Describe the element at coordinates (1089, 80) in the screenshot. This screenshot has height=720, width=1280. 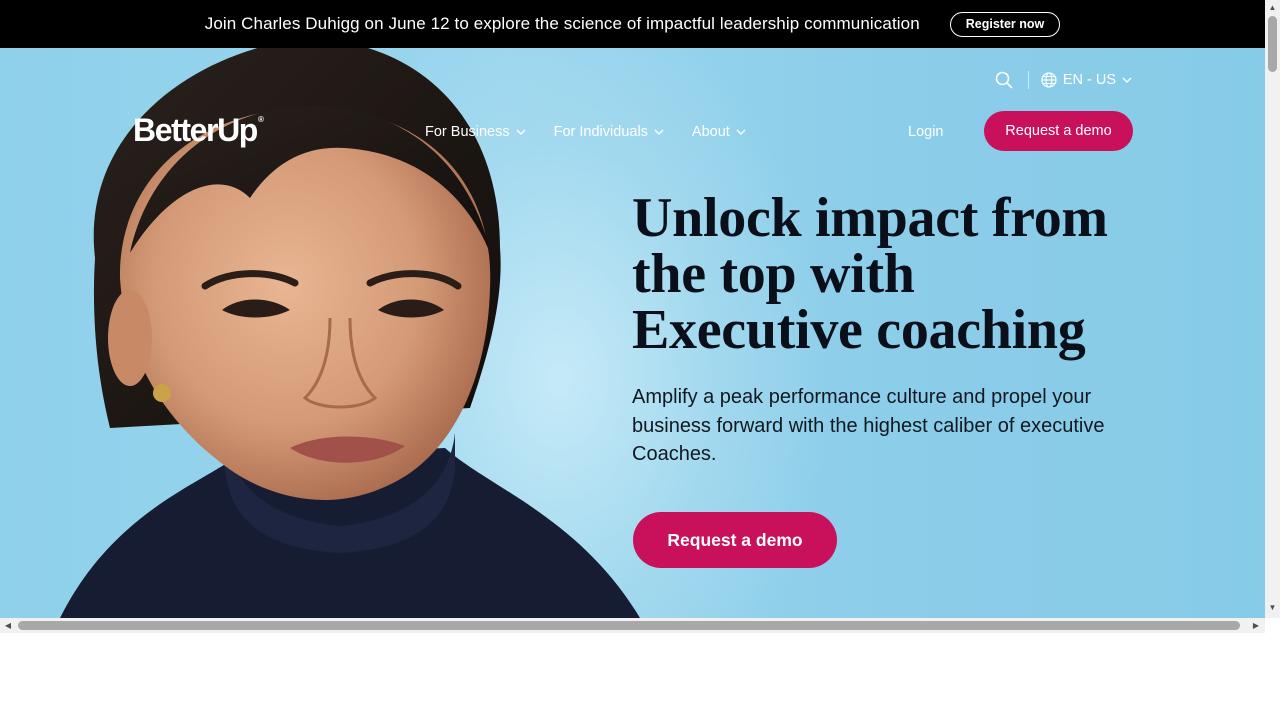
I see `language-label: EN - US` at that location.